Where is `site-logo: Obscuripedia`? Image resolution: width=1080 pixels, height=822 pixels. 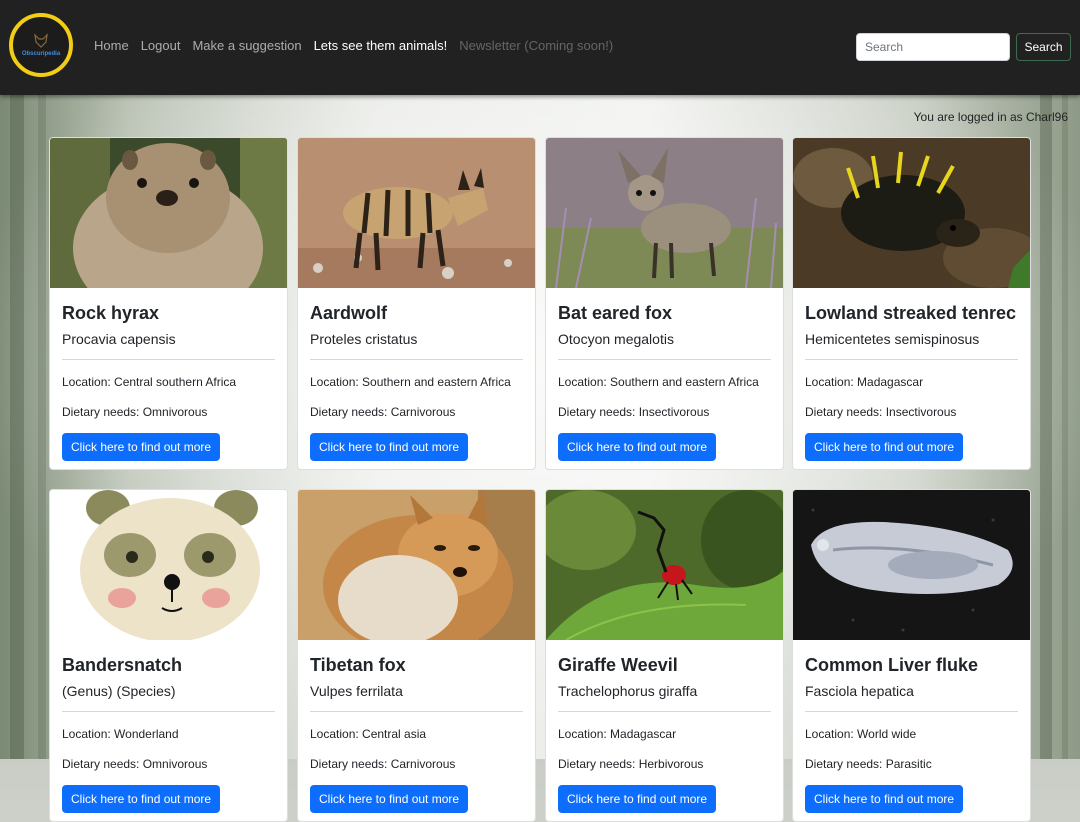
site-logo: Obscuripedia is located at coordinates (41, 45).